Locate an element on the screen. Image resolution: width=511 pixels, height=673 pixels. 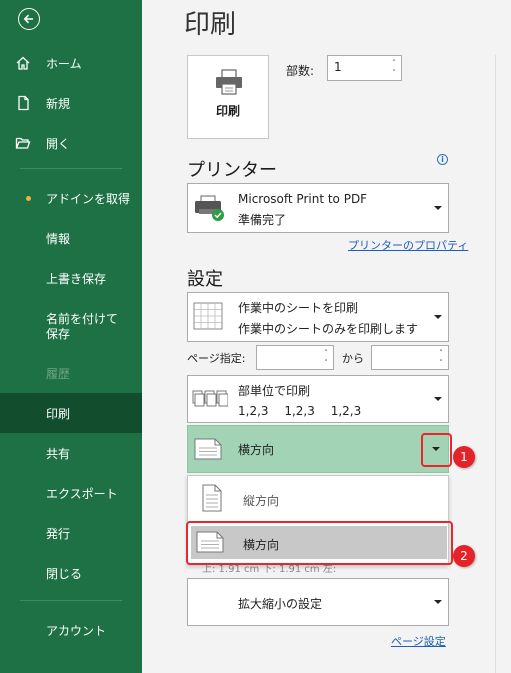
sidebar-item-label: 閉じる is located at coordinates (64, 573).